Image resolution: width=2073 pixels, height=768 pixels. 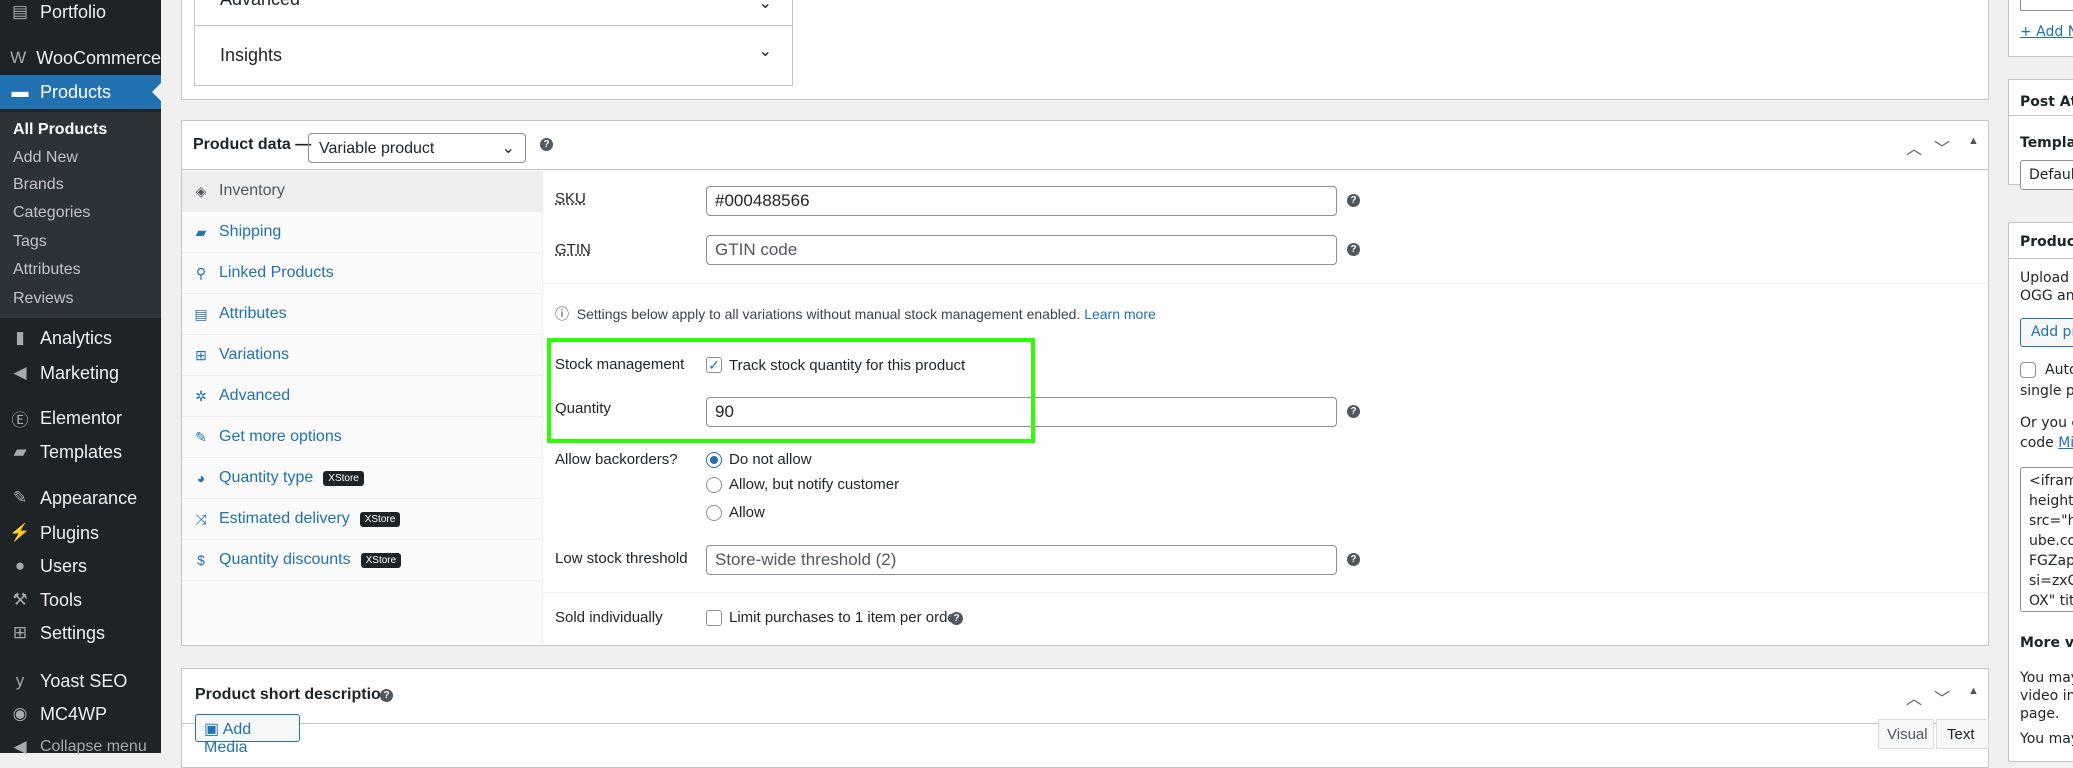 I want to click on sidebar-item-appearance: ✎ Appearance, so click(x=80, y=498).